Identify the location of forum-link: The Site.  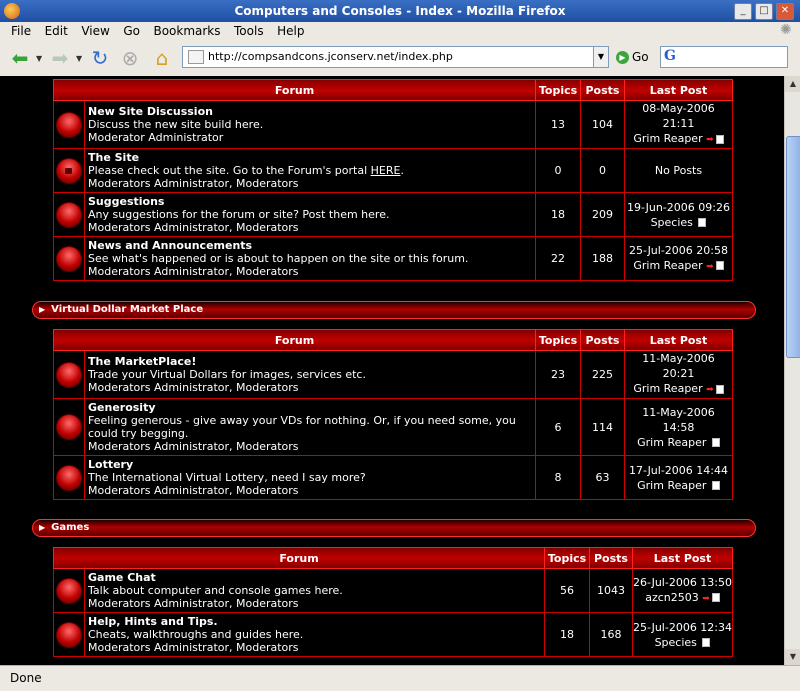
(310, 157).